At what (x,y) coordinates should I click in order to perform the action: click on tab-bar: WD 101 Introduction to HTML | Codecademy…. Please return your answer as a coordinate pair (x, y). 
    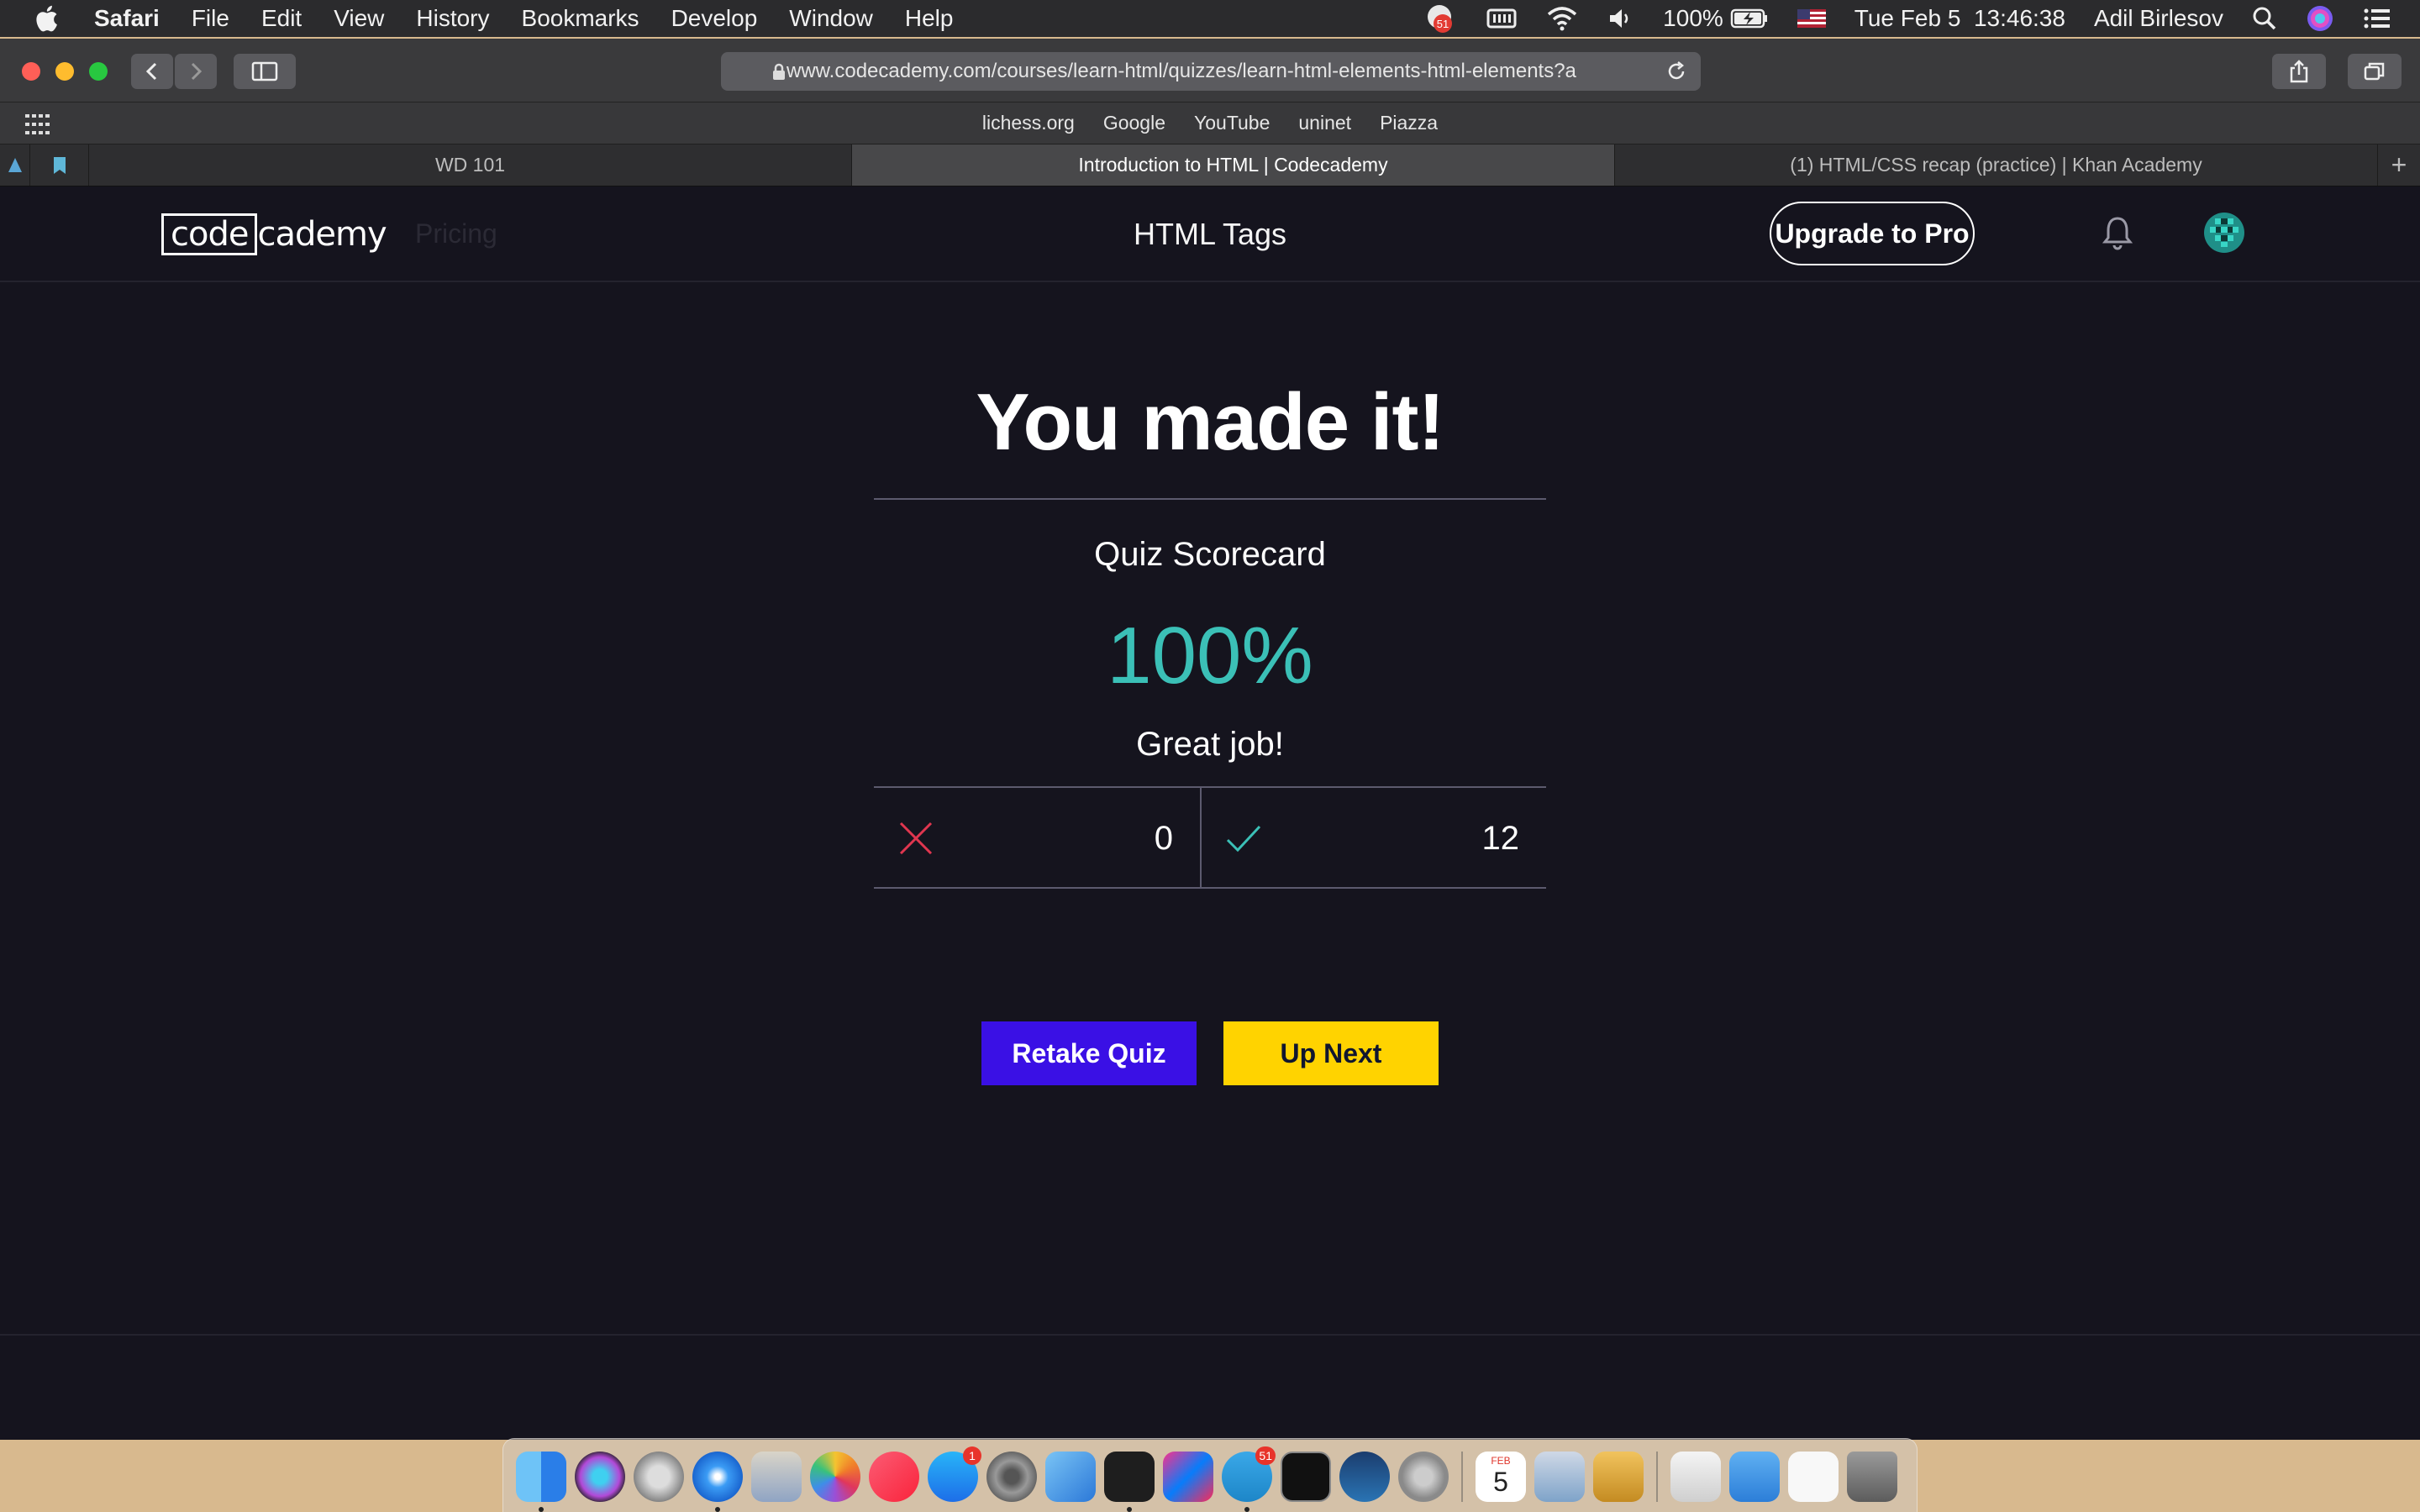
    Looking at the image, I should click on (1210, 165).